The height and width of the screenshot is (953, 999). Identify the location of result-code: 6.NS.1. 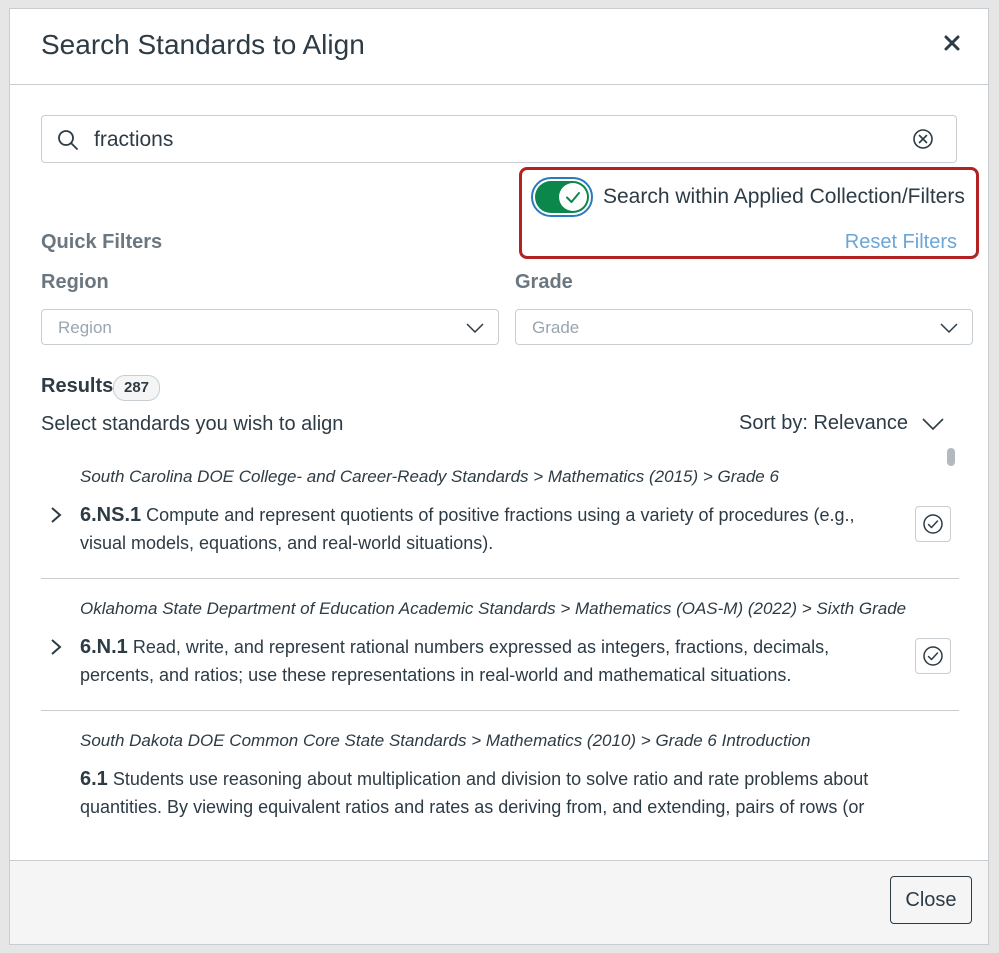
(111, 515).